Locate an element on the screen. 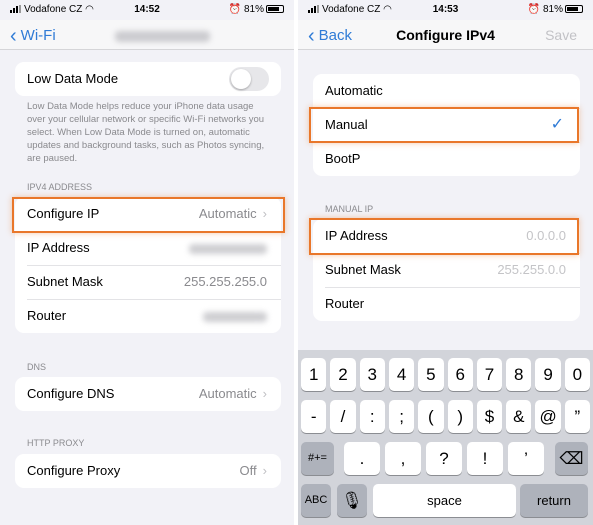 The width and height of the screenshot is (593, 525). row-value: Off is located at coordinates (248, 470).